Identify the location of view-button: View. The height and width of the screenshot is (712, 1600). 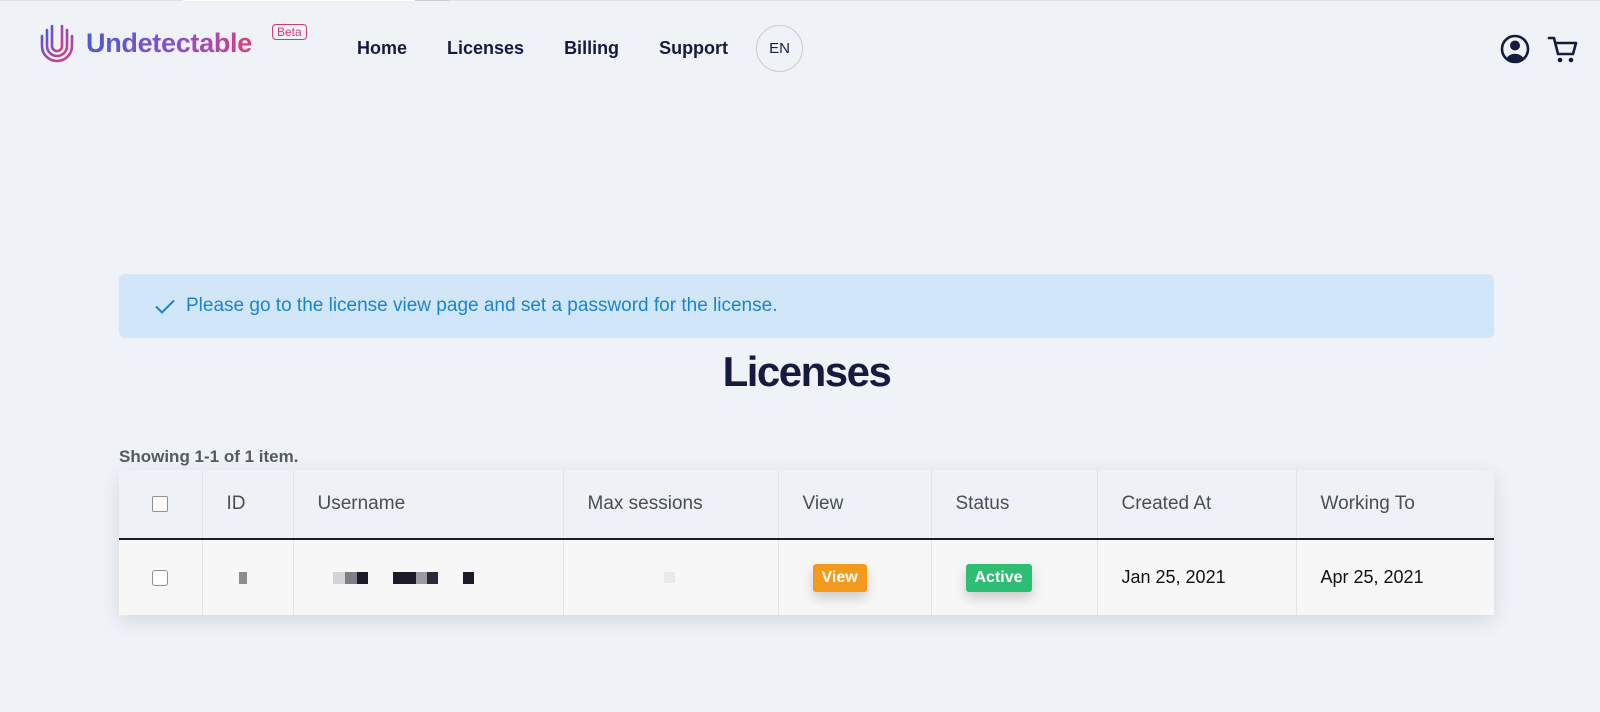
(839, 577).